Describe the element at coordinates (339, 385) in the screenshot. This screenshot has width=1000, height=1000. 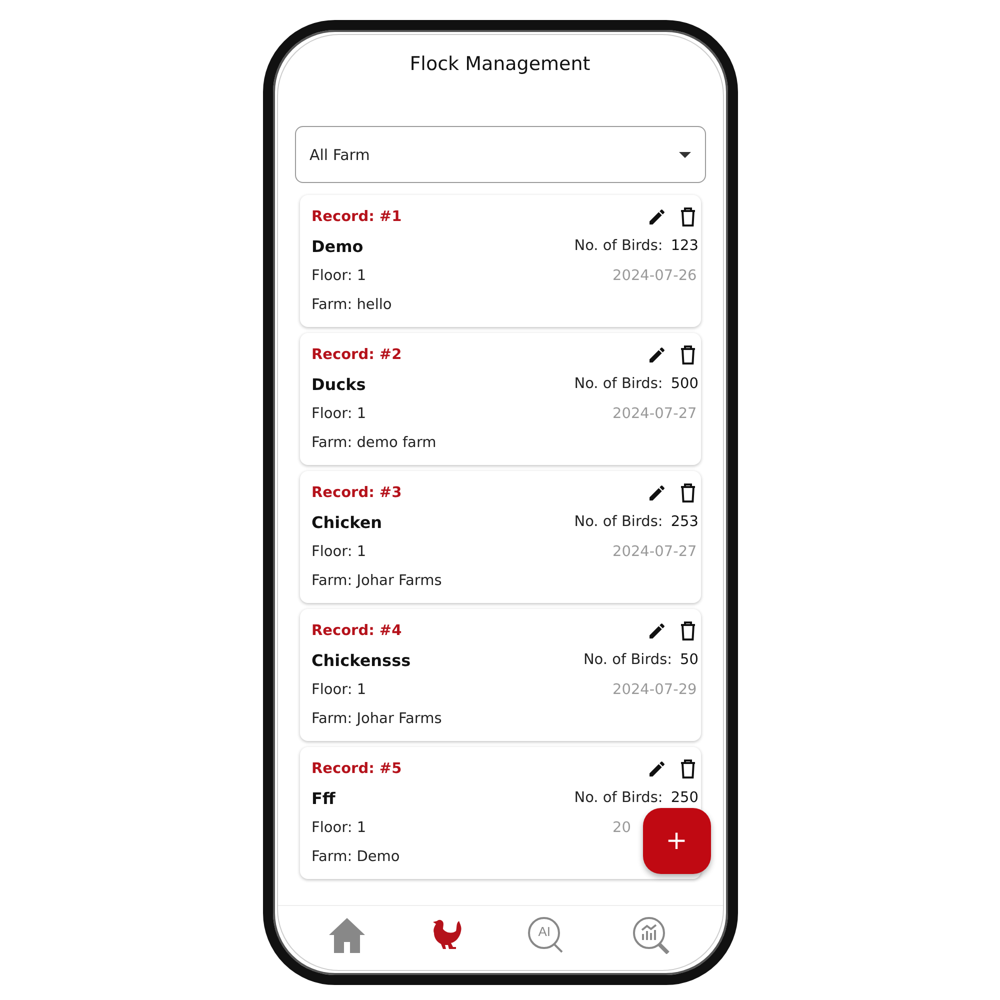
I see `flock-name: Ducks` at that location.